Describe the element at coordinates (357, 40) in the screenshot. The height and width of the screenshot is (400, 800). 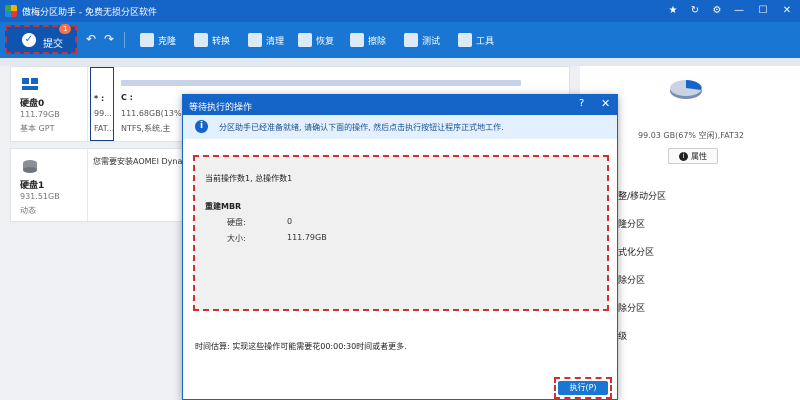
I see `wipe-icon` at that location.